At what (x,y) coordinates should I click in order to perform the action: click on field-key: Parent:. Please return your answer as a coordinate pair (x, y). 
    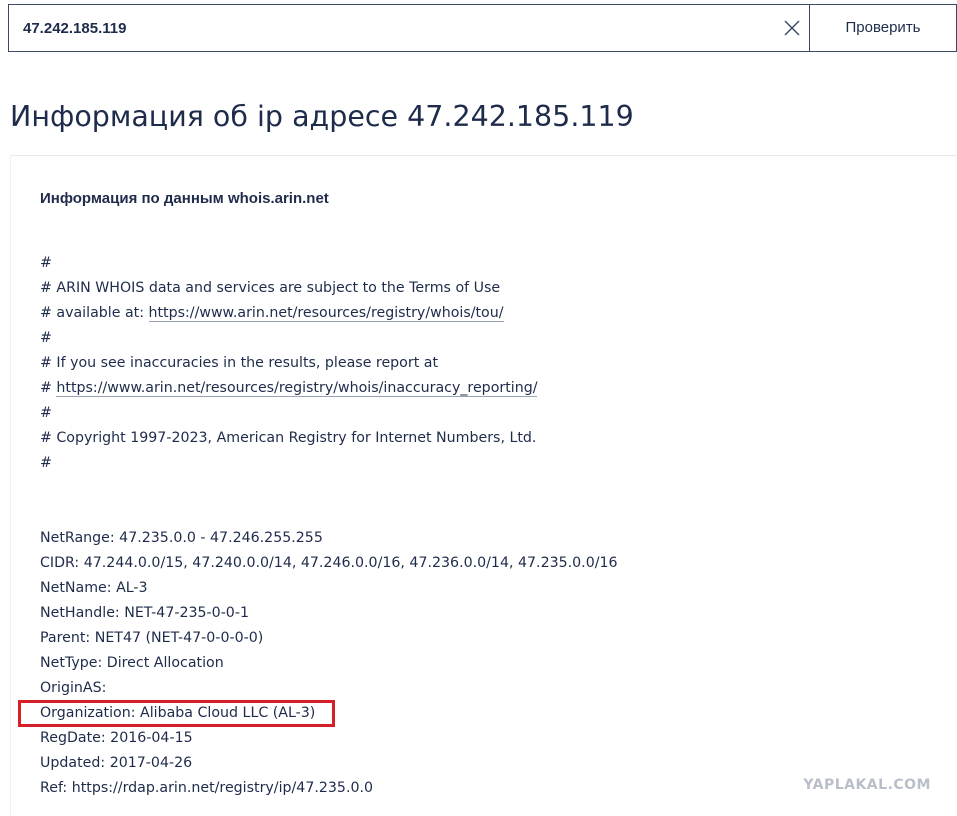
    Looking at the image, I should click on (65, 638).